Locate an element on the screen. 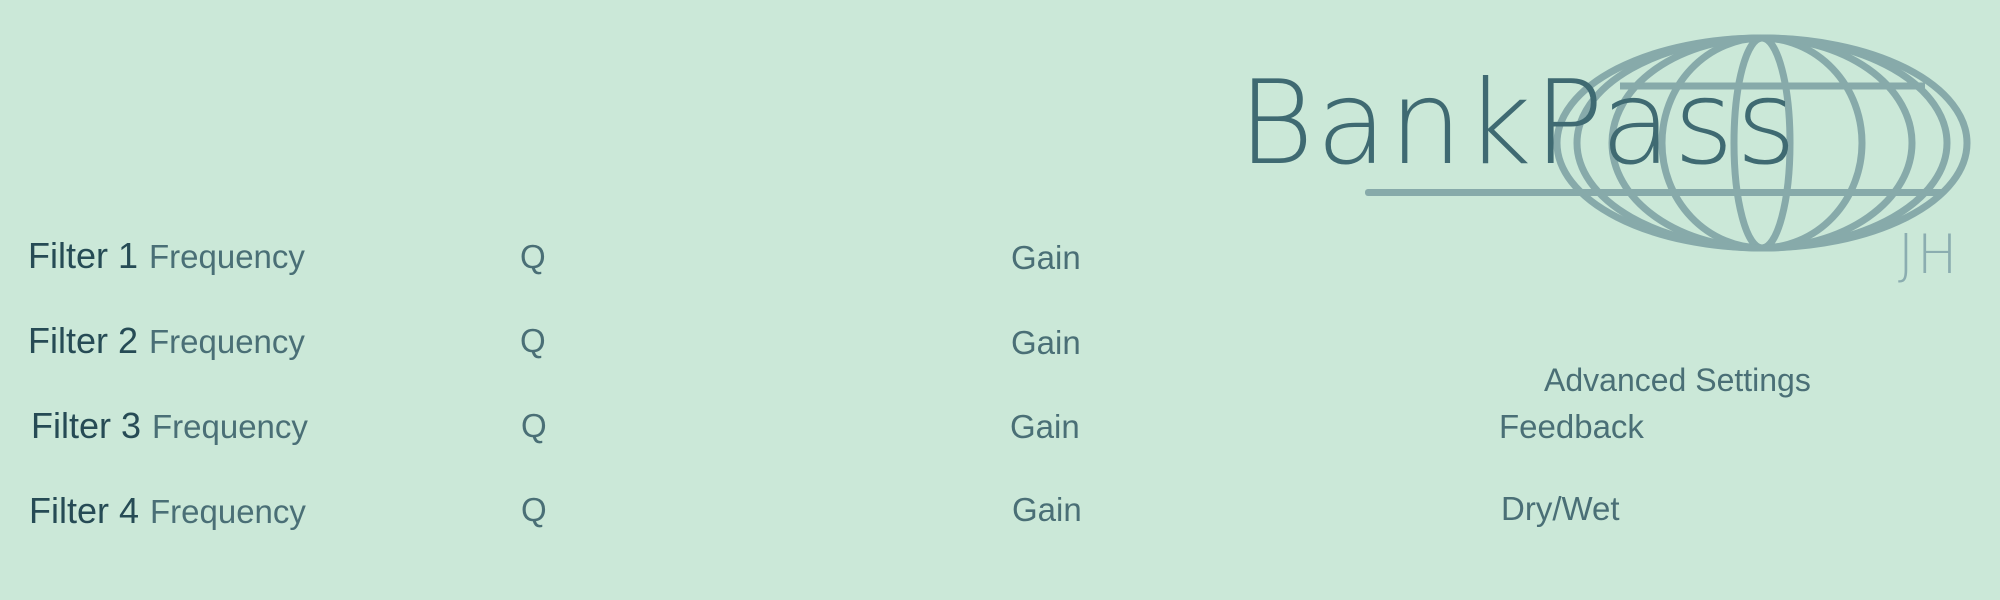  logo-title: BankPass is located at coordinates (1518, 123).